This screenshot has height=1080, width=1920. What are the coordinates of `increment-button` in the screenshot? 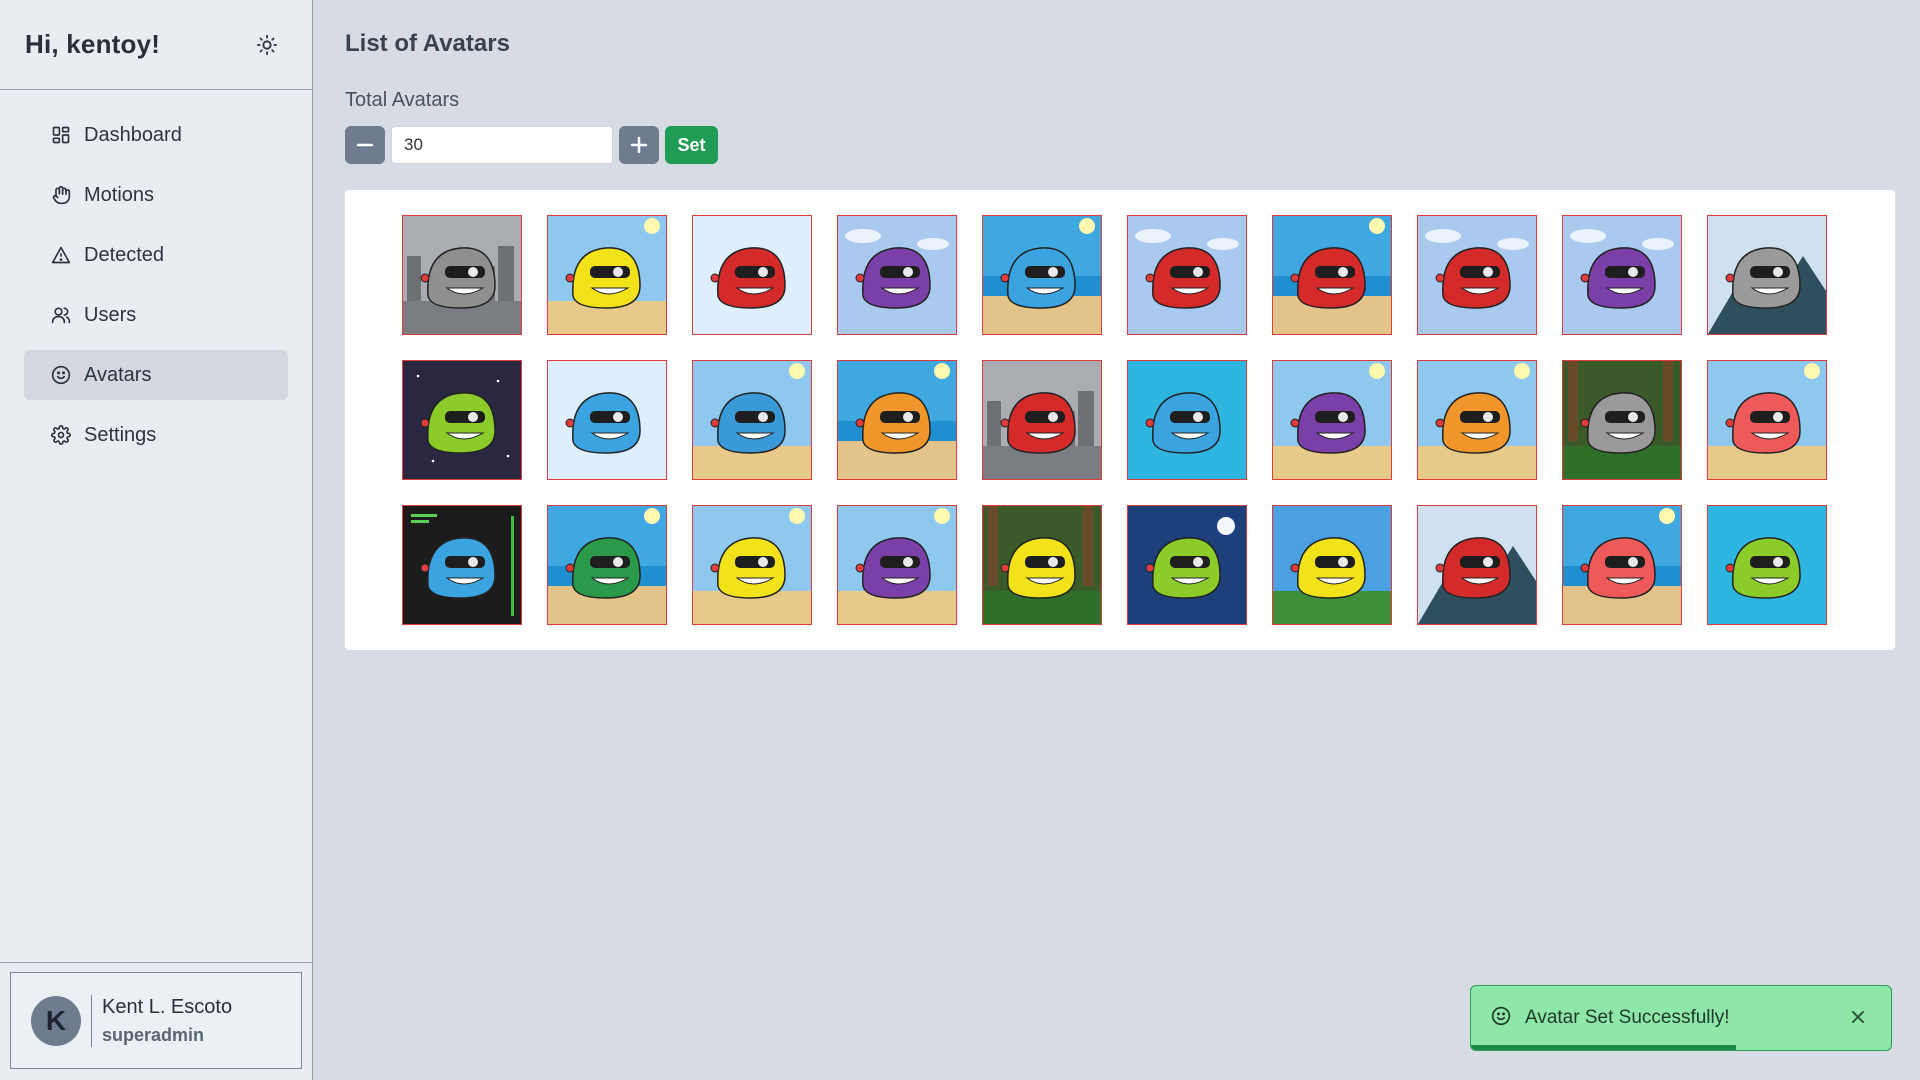 It's located at (639, 145).